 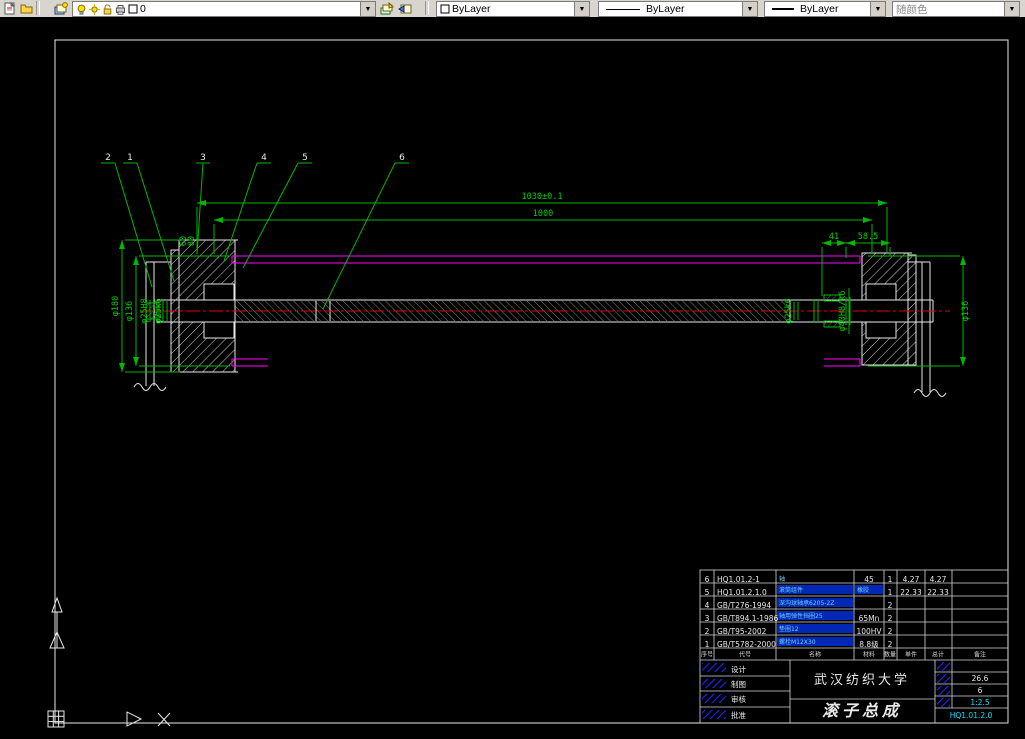 What do you see at coordinates (738, 669) in the screenshot?
I see `sign-row-label: 设计` at bounding box center [738, 669].